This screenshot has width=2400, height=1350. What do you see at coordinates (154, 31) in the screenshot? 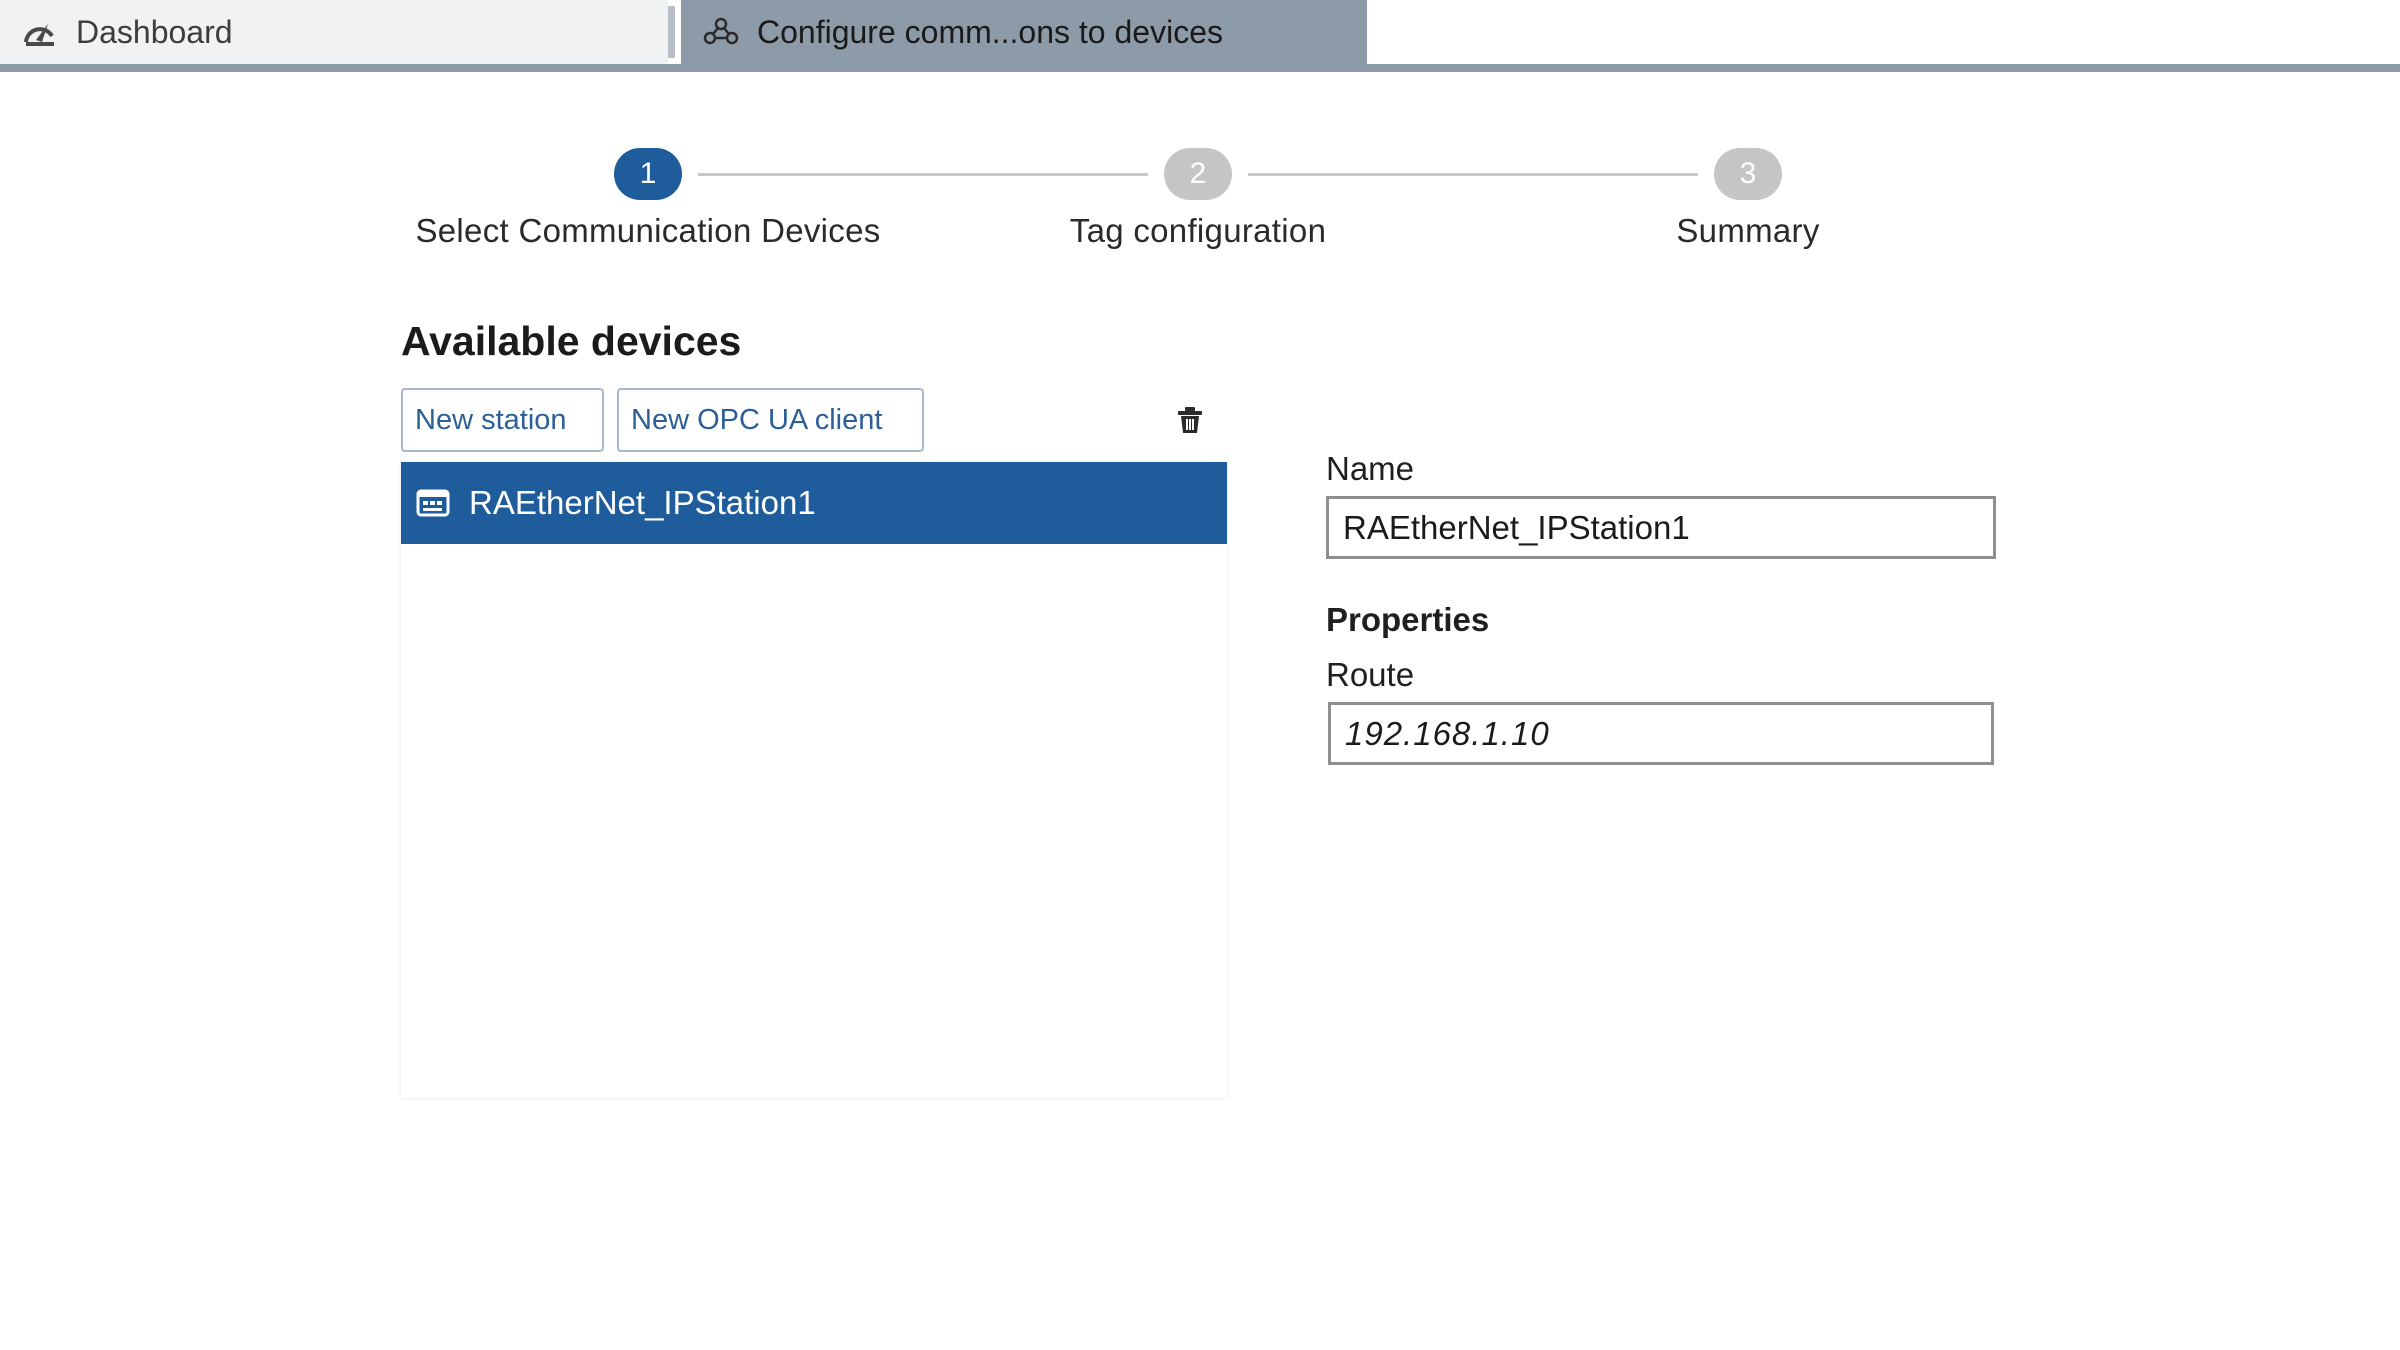
I see `tab-dashboard-label: Dashboard` at bounding box center [154, 31].